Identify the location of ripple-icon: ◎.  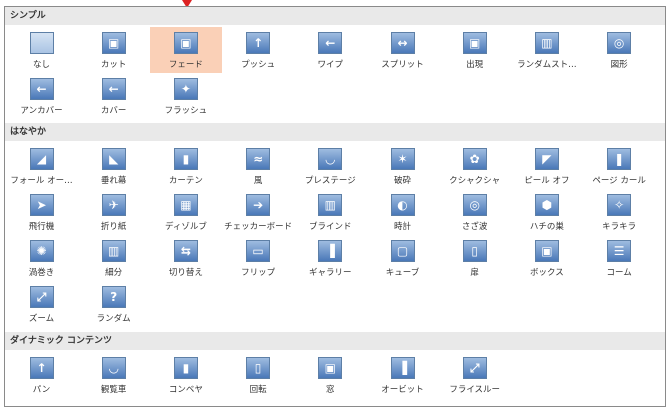
(474, 205).